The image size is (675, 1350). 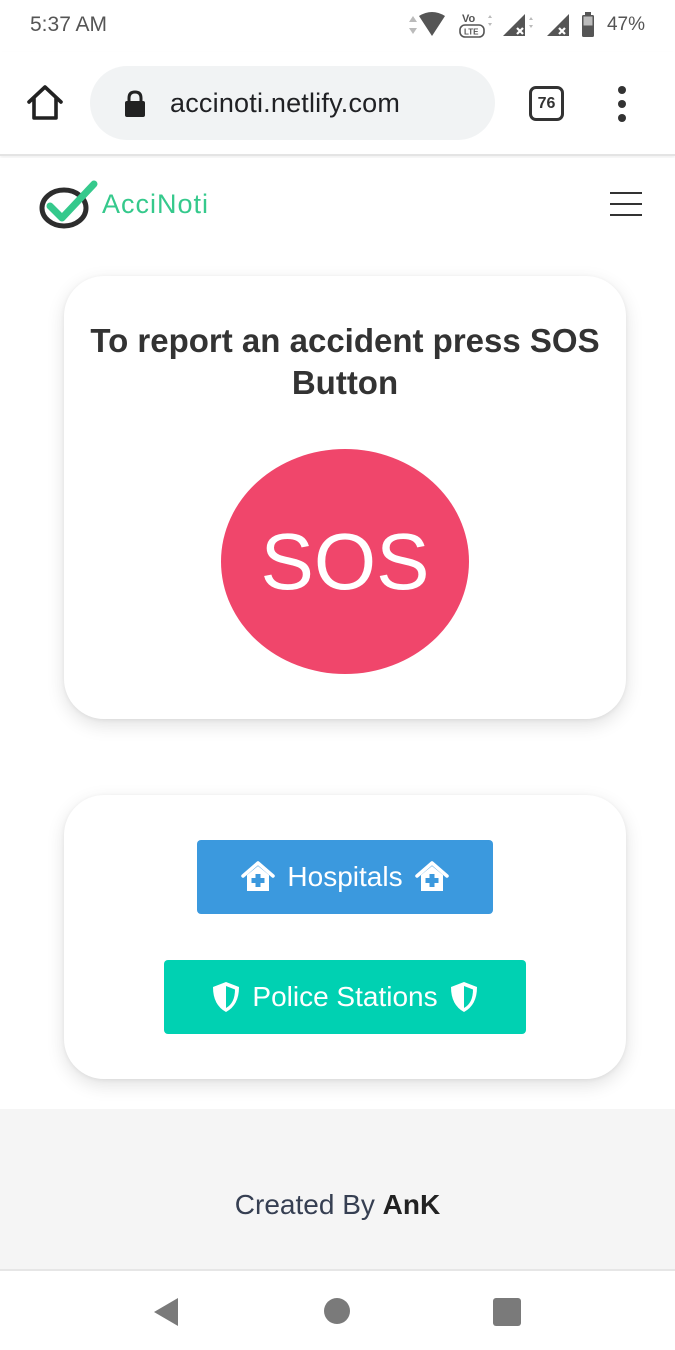 I want to click on sos-instruction-title: To report an accident press SOS Button, so click(x=345, y=361).